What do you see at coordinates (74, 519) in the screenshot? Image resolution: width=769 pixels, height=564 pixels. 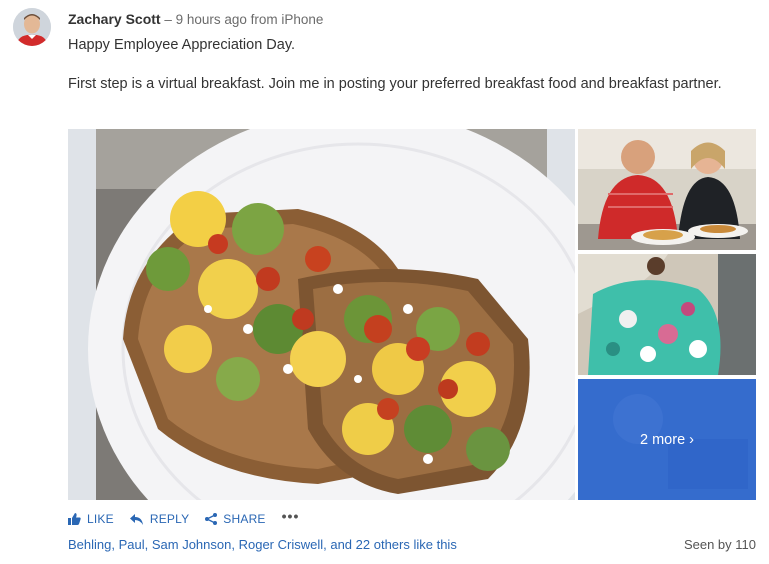 I see `thumbs-up-icon` at bounding box center [74, 519].